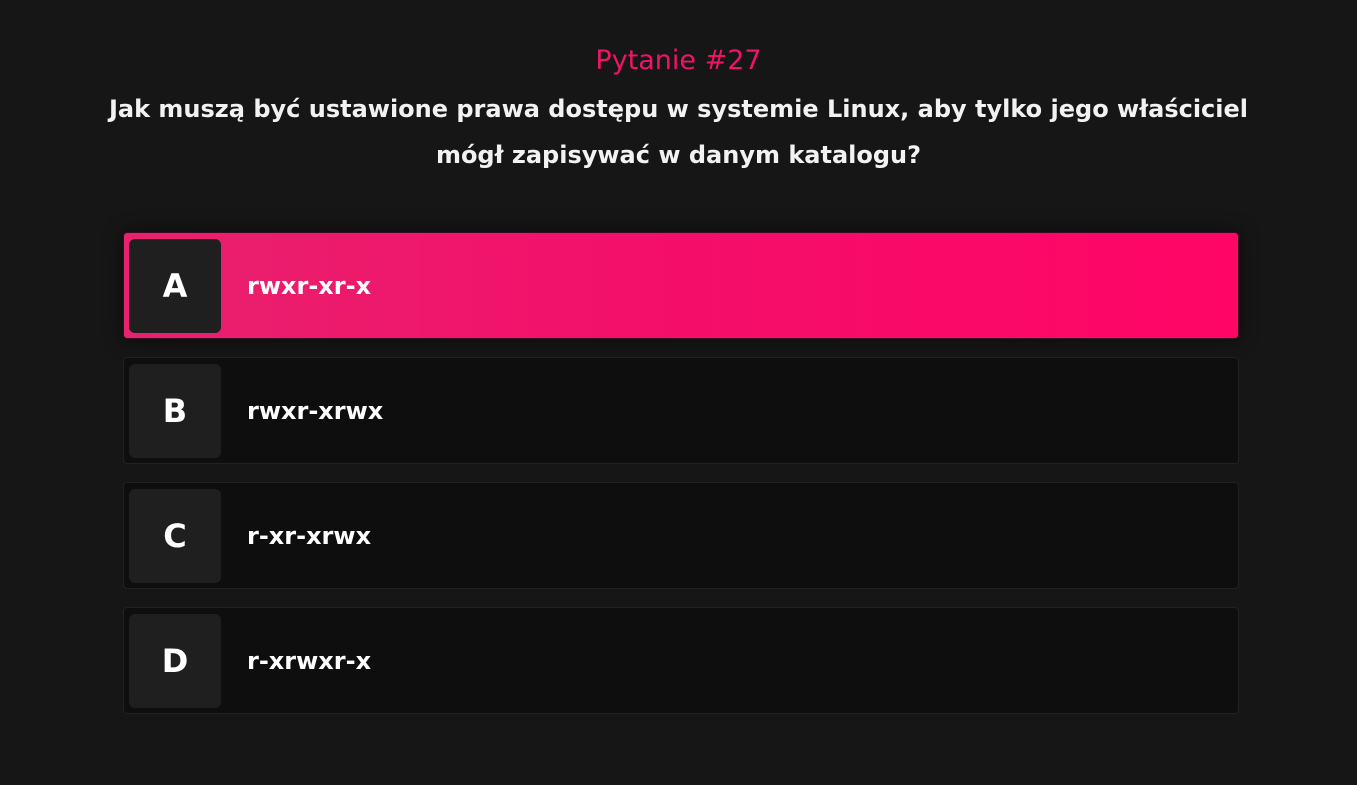 This screenshot has height=785, width=1357. What do you see at coordinates (175, 410) in the screenshot?
I see `answer-letter-b: B` at bounding box center [175, 410].